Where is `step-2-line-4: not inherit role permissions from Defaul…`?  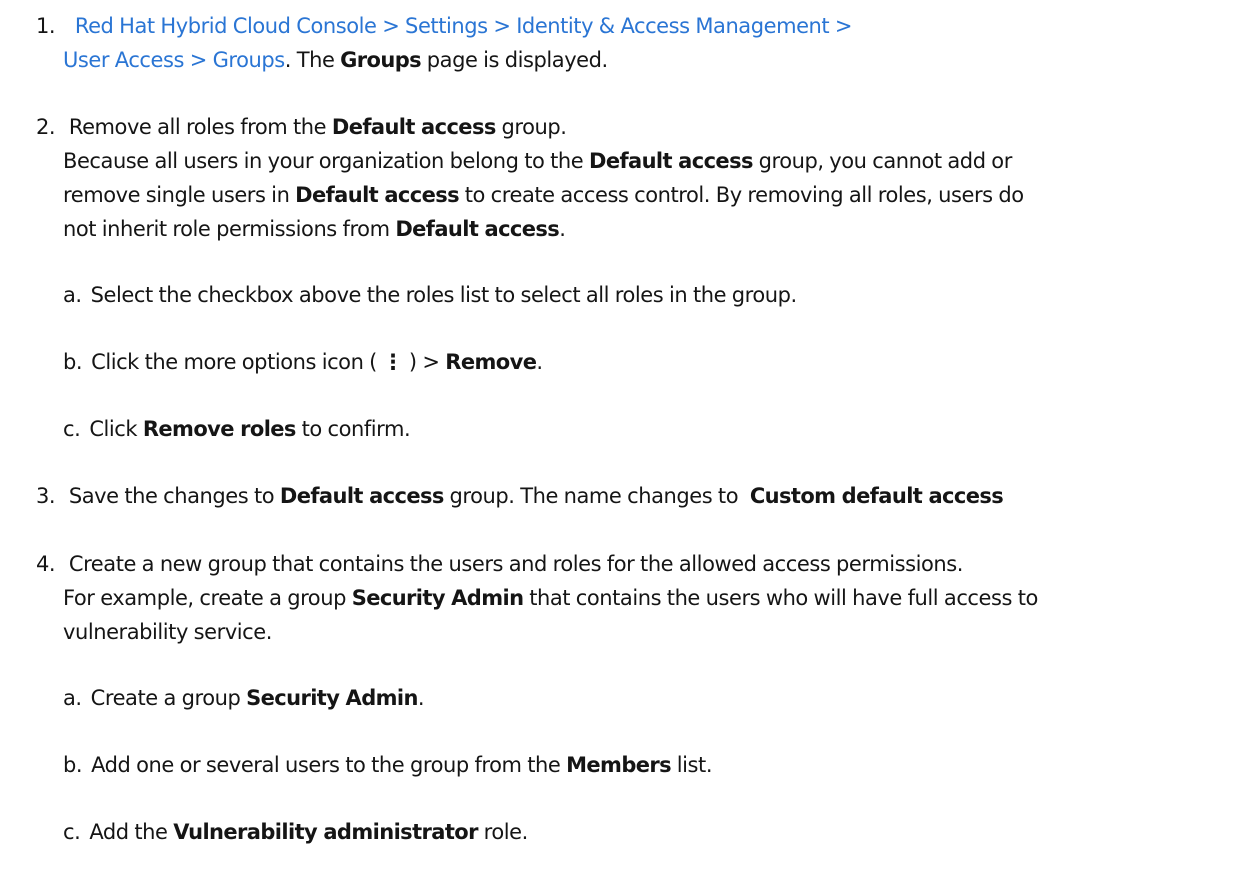 step-2-line-4: not inherit role permissions from Defaul… is located at coordinates (314, 229).